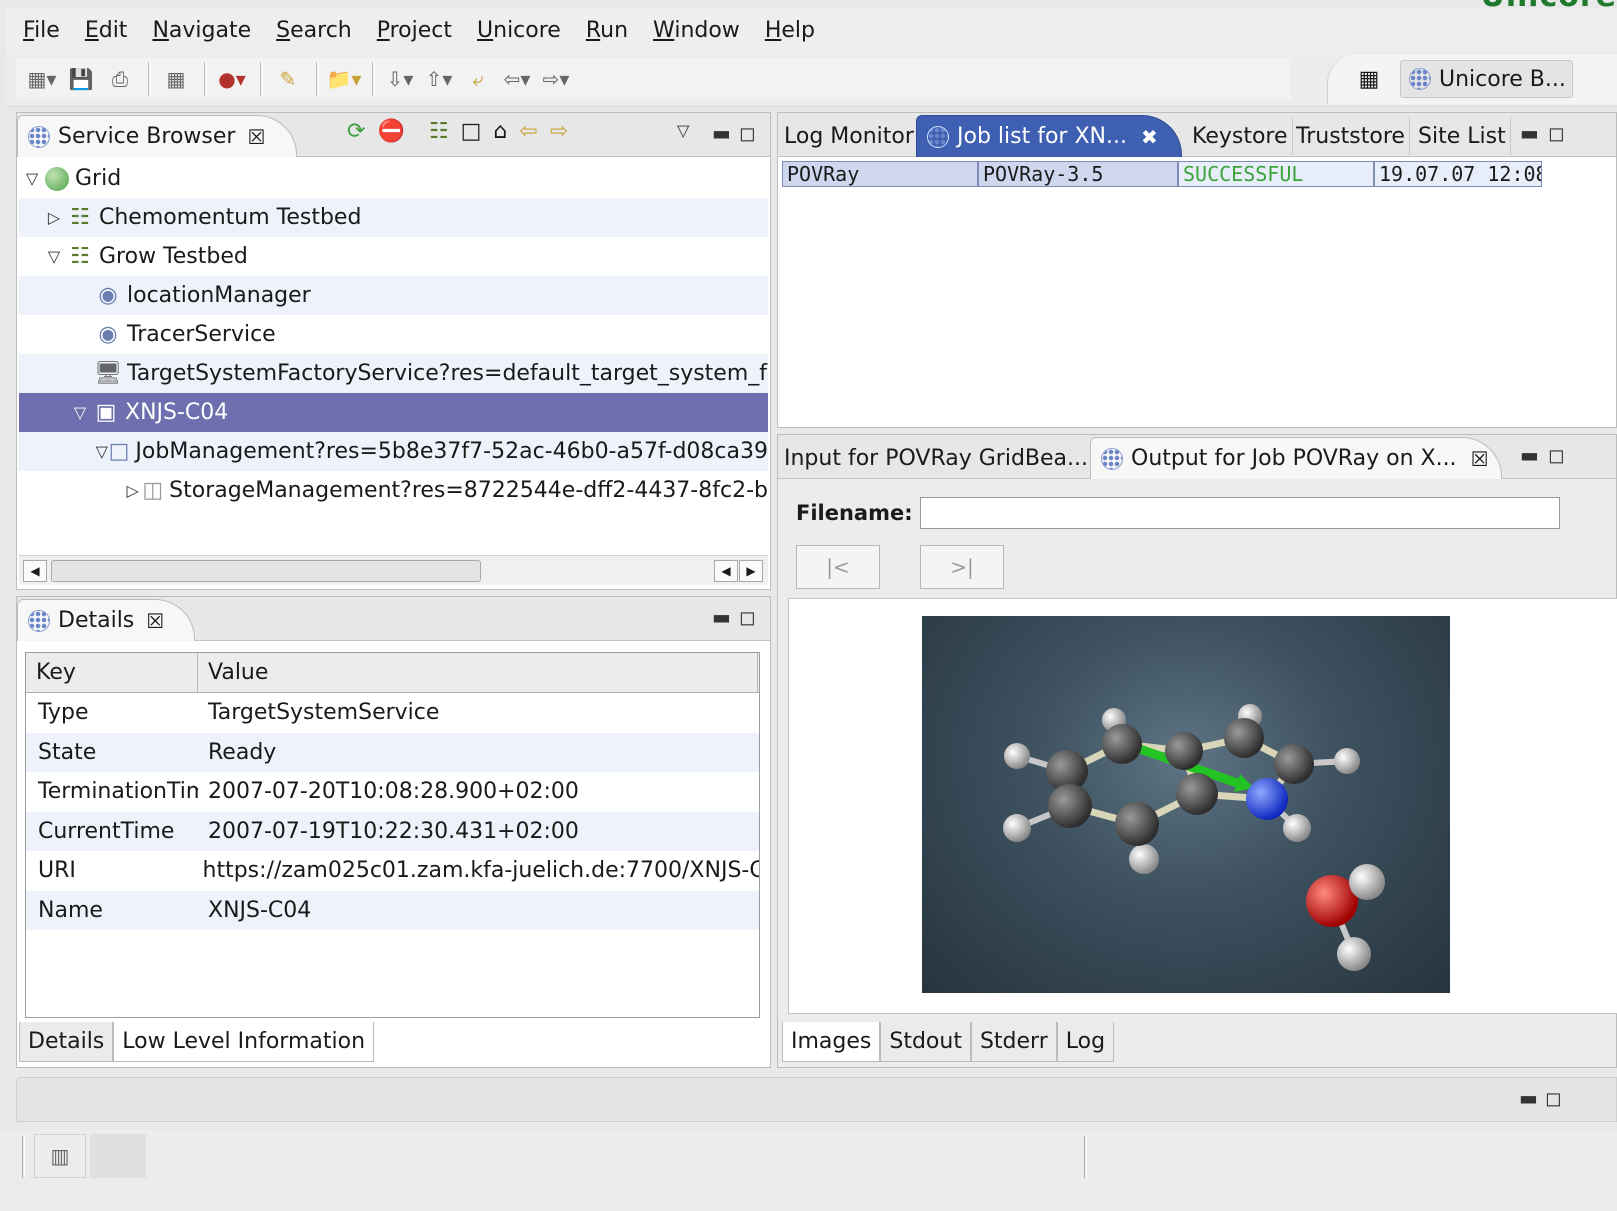  Describe the element at coordinates (244, 1042) in the screenshot. I see `tab-low-level-information: Low Level Information` at that location.